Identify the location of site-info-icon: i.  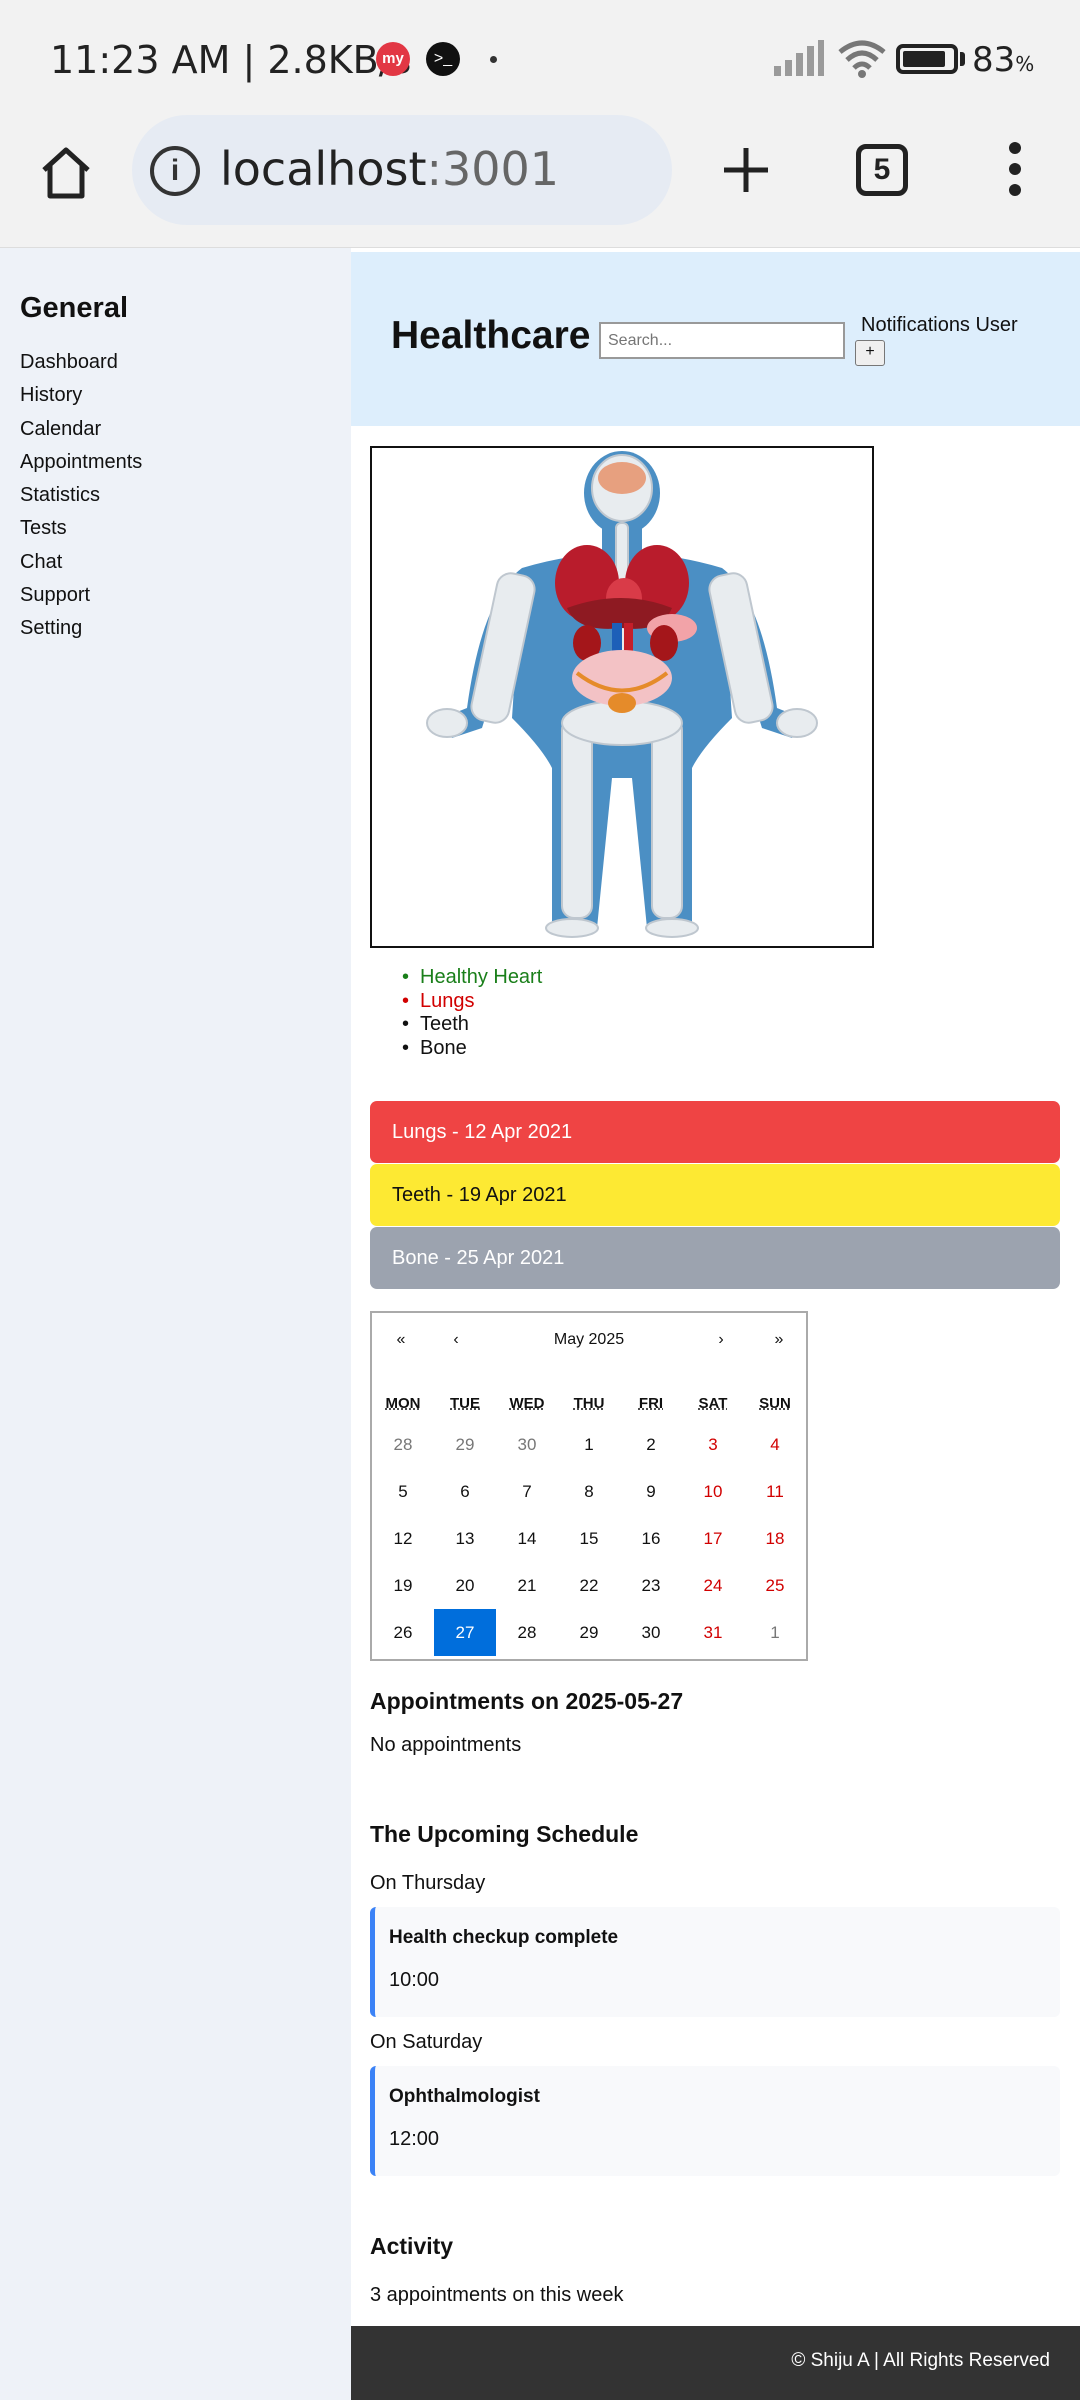
(175, 171).